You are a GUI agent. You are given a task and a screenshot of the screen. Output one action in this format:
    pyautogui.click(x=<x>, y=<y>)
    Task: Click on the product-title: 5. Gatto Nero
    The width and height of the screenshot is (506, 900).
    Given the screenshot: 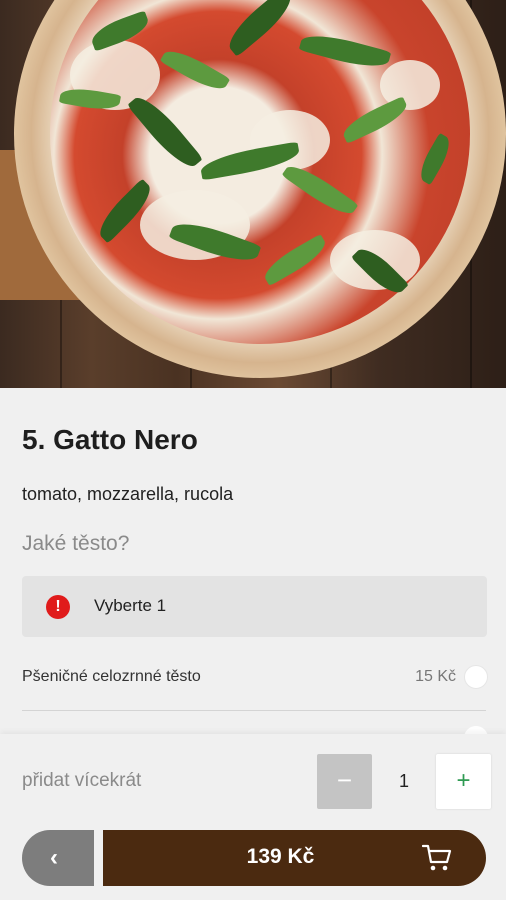 What is the action you would take?
    pyautogui.click(x=110, y=439)
    